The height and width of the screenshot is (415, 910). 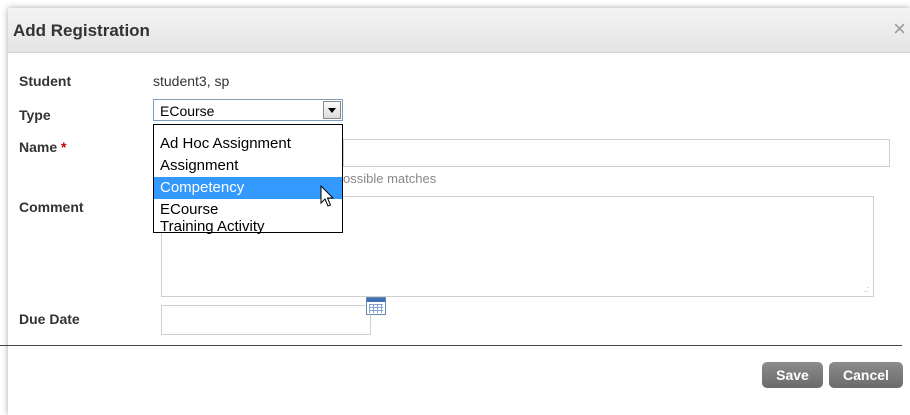 What do you see at coordinates (248, 226) in the screenshot?
I see `type-option: Training Activity` at bounding box center [248, 226].